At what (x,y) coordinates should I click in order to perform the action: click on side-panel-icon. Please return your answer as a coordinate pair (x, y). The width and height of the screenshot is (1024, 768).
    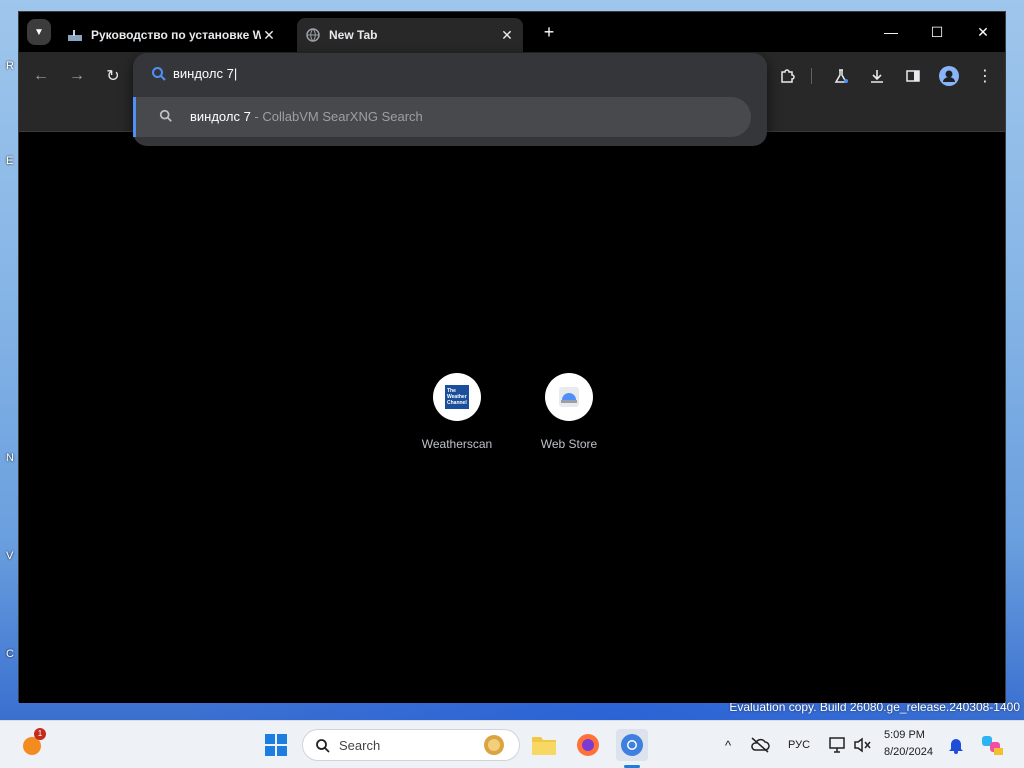
    Looking at the image, I should click on (913, 76).